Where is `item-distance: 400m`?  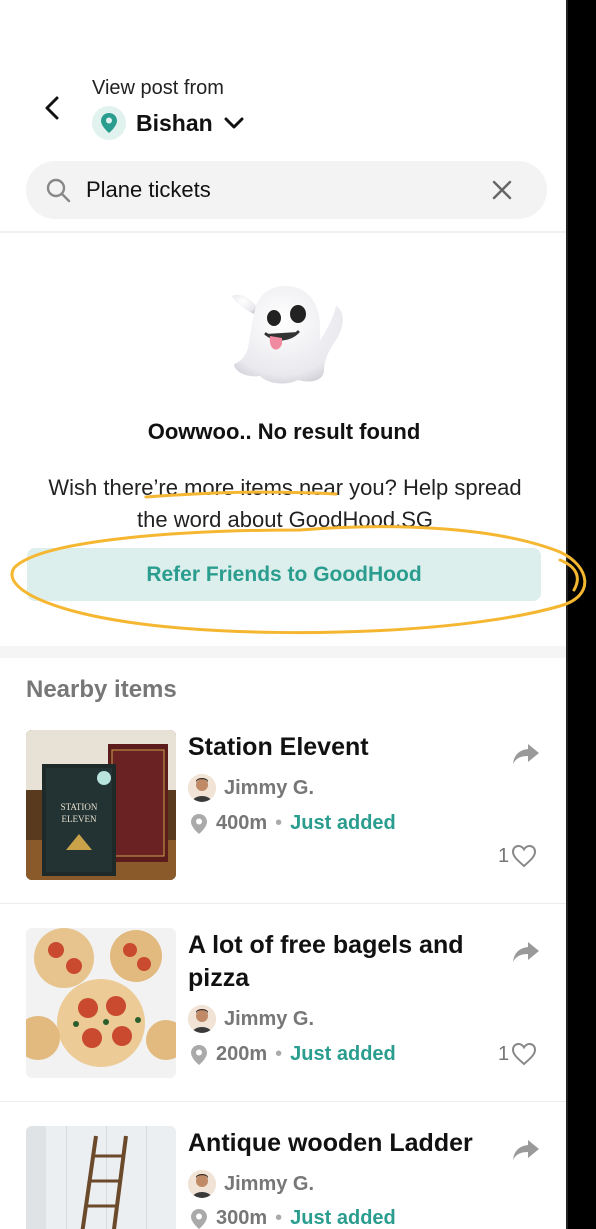 item-distance: 400m is located at coordinates (242, 823).